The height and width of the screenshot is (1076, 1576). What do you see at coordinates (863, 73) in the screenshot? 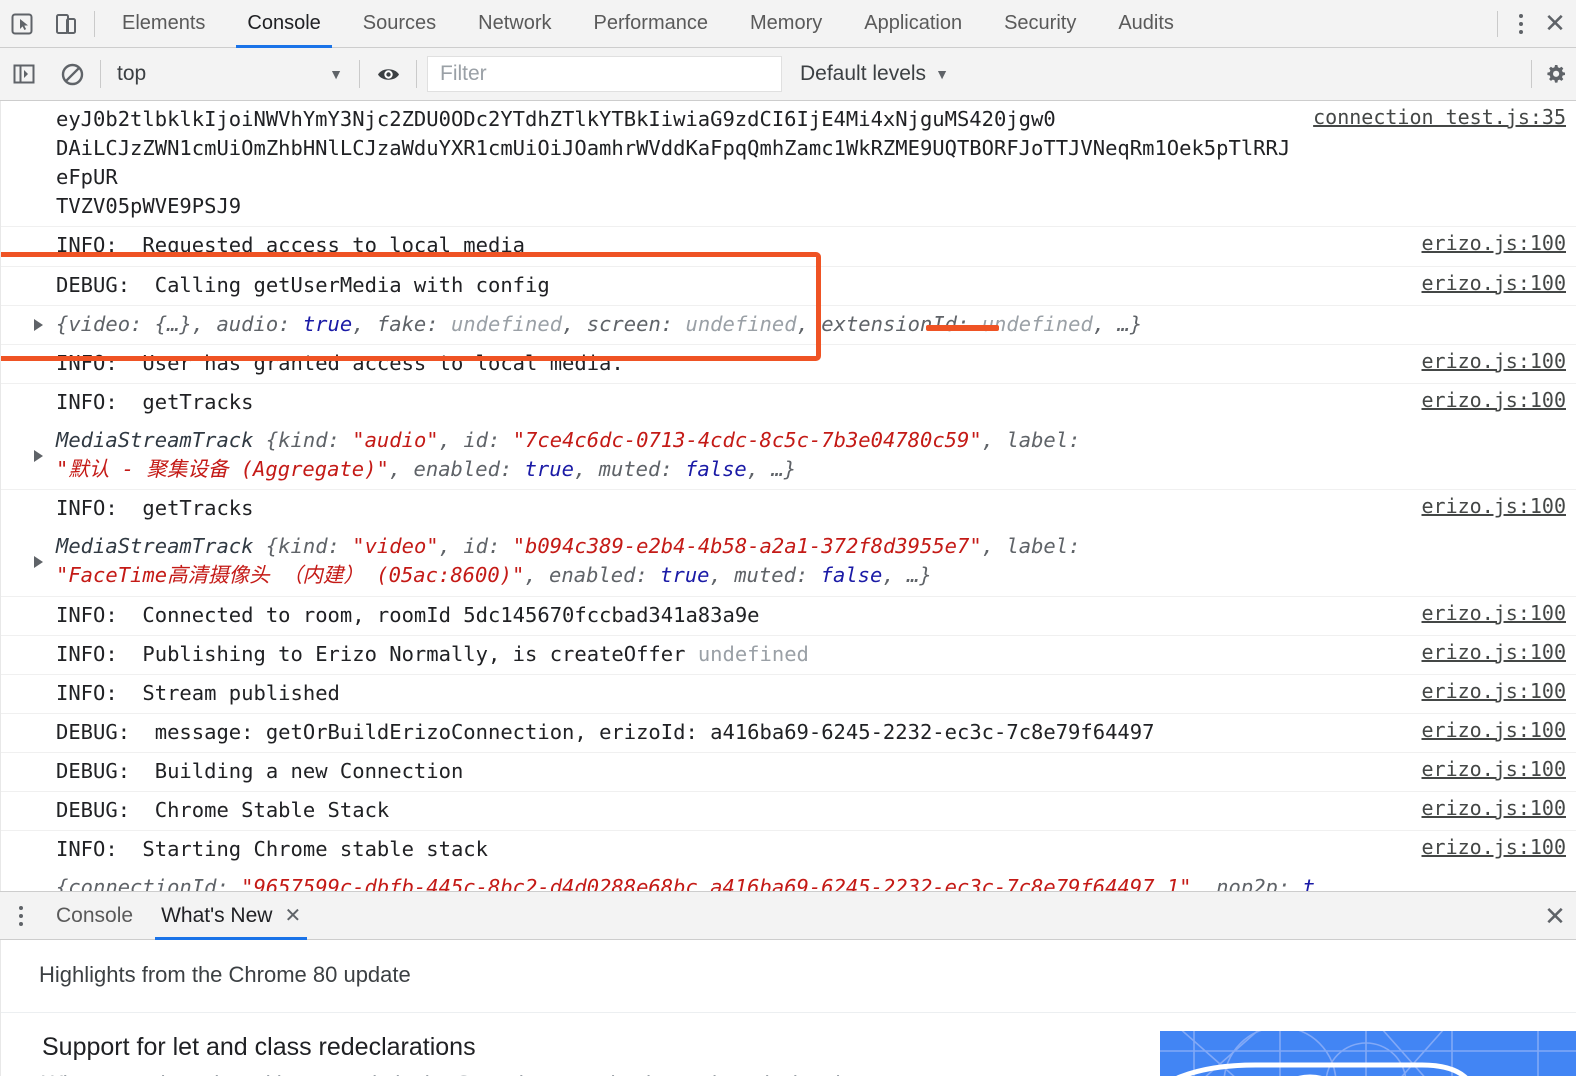
I see `log-level-label: Default levels` at bounding box center [863, 73].